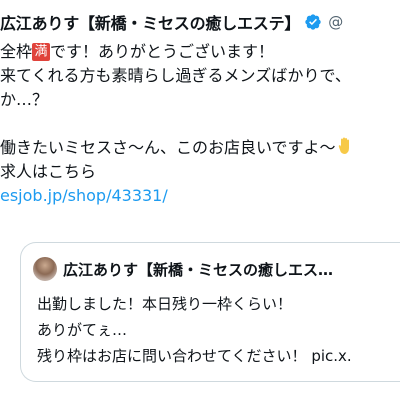 Image resolution: width=400 pixels, height=400 pixels. Describe the element at coordinates (41, 52) in the screenshot. I see `full-badge-emoji: 満` at that location.